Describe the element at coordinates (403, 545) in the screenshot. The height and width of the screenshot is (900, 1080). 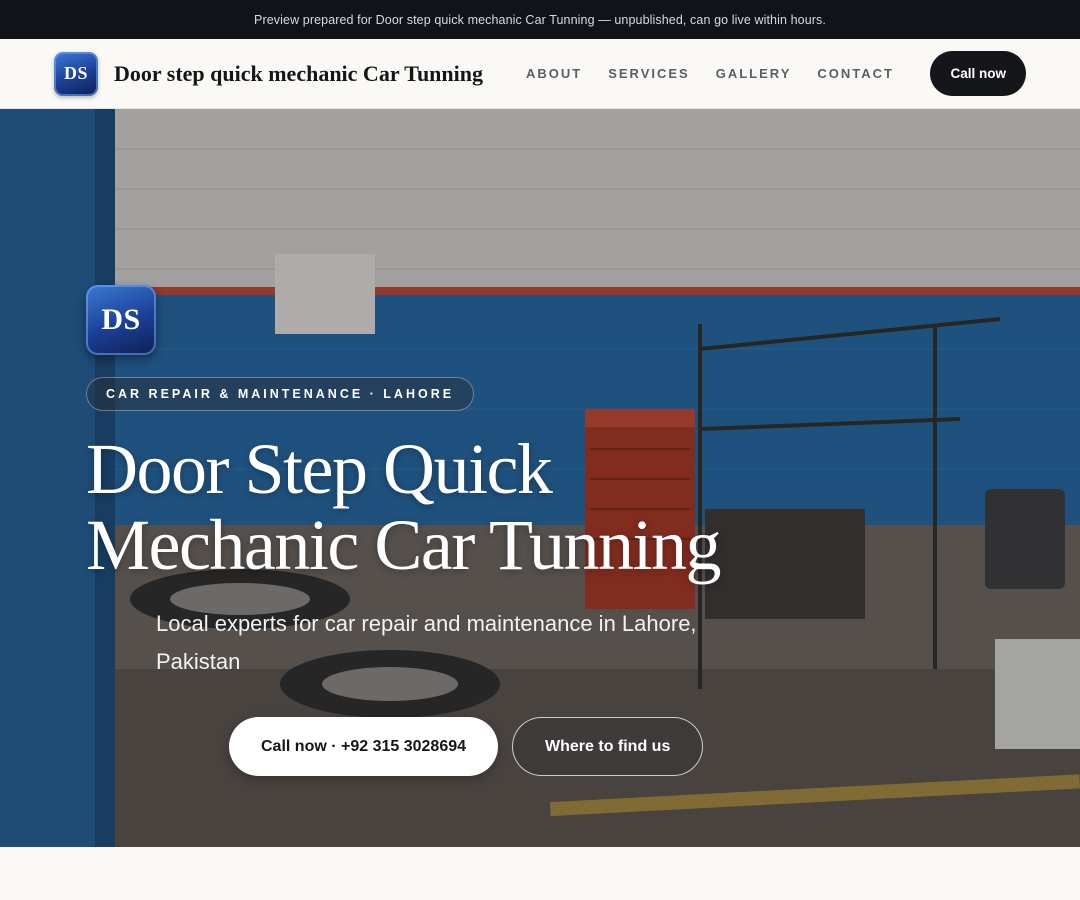
I see `hero-title-line-2: Mechanic Car Tunning` at that location.